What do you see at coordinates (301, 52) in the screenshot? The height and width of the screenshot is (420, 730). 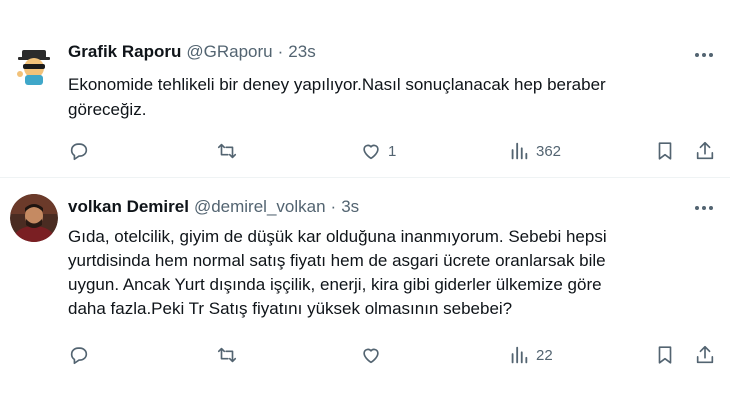 I see `timestamp: 23s` at bounding box center [301, 52].